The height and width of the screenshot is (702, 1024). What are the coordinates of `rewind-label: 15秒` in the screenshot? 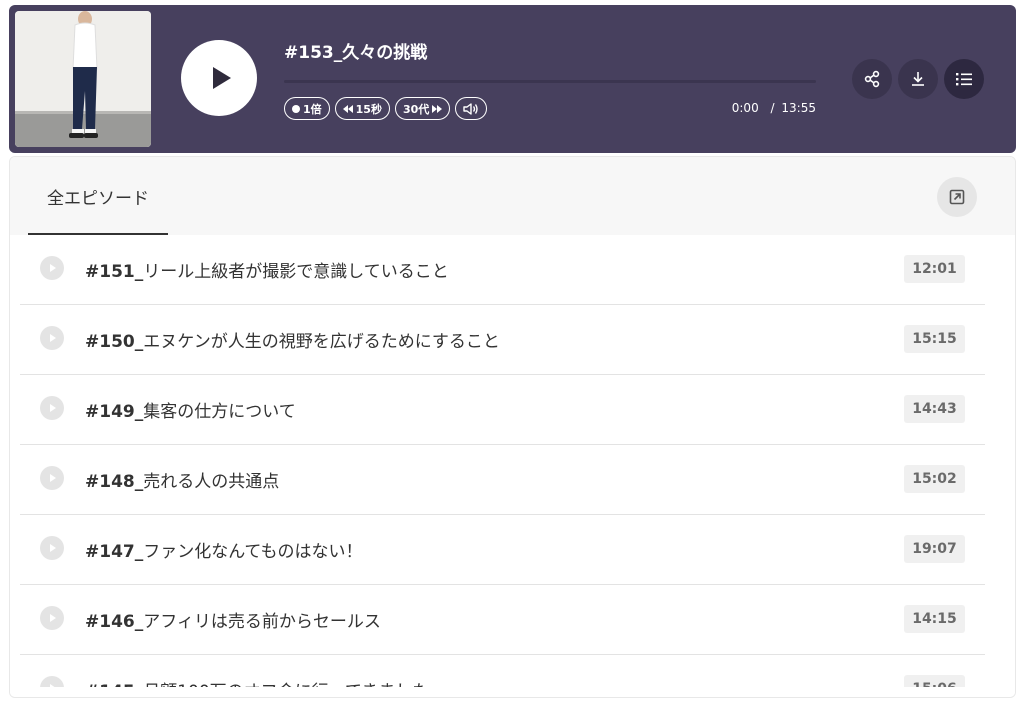 It's located at (368, 109).